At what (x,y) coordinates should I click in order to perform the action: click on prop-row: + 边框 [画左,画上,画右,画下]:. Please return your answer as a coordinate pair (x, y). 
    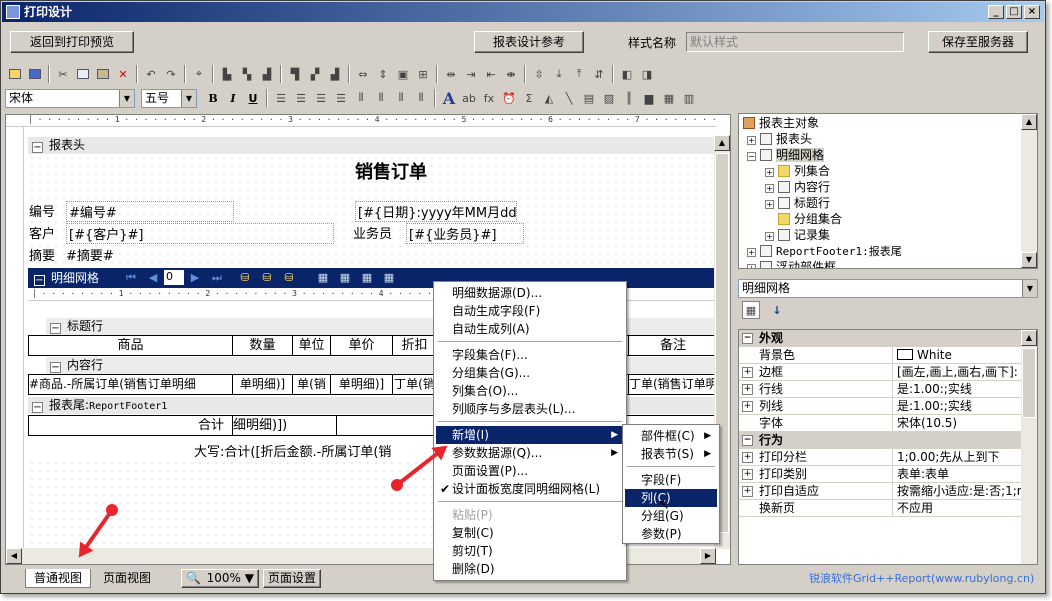
    Looking at the image, I should click on (880, 372).